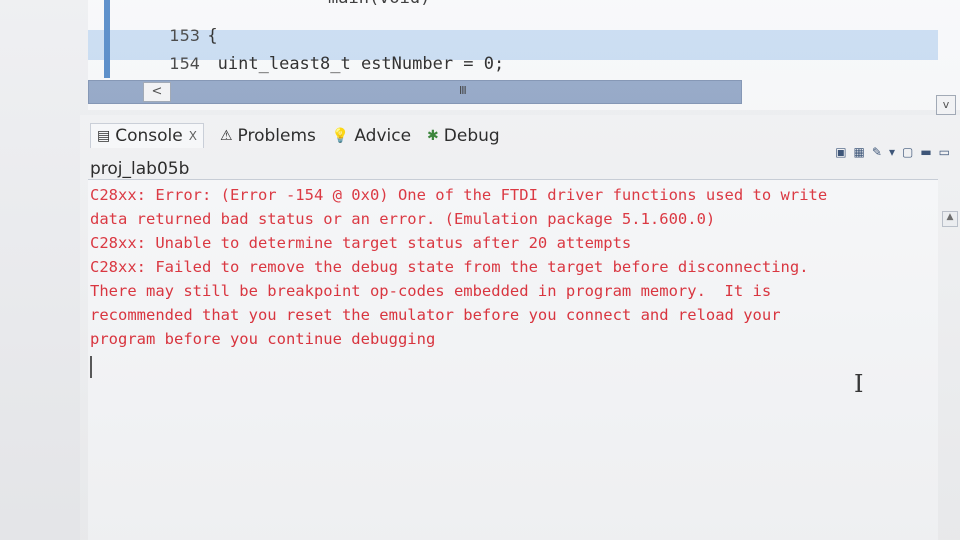 Image resolution: width=960 pixels, height=540 pixels. I want to click on scroll-thumb-grip: III, so click(463, 90).